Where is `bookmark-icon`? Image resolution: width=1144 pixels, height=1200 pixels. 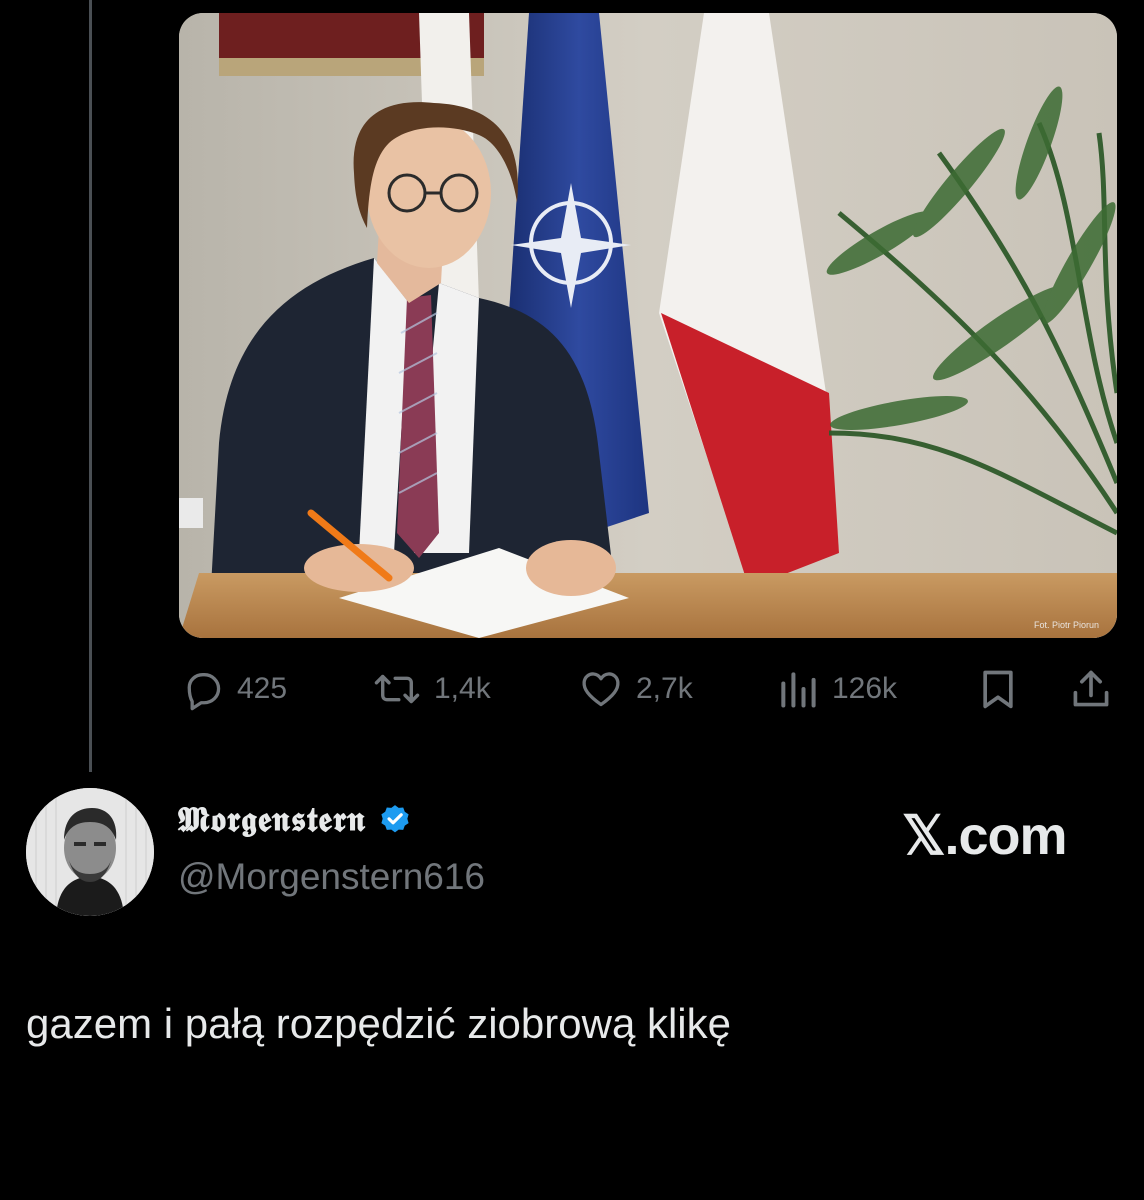
bookmark-icon is located at coordinates (998, 689).